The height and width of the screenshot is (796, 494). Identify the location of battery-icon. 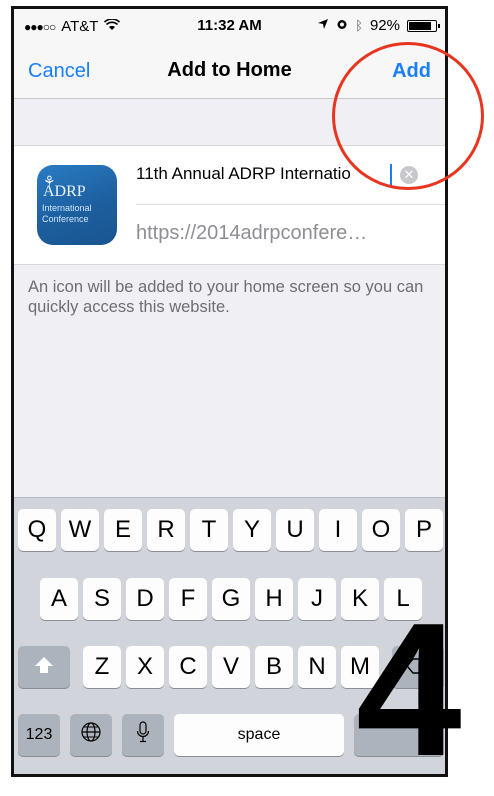
(423, 25).